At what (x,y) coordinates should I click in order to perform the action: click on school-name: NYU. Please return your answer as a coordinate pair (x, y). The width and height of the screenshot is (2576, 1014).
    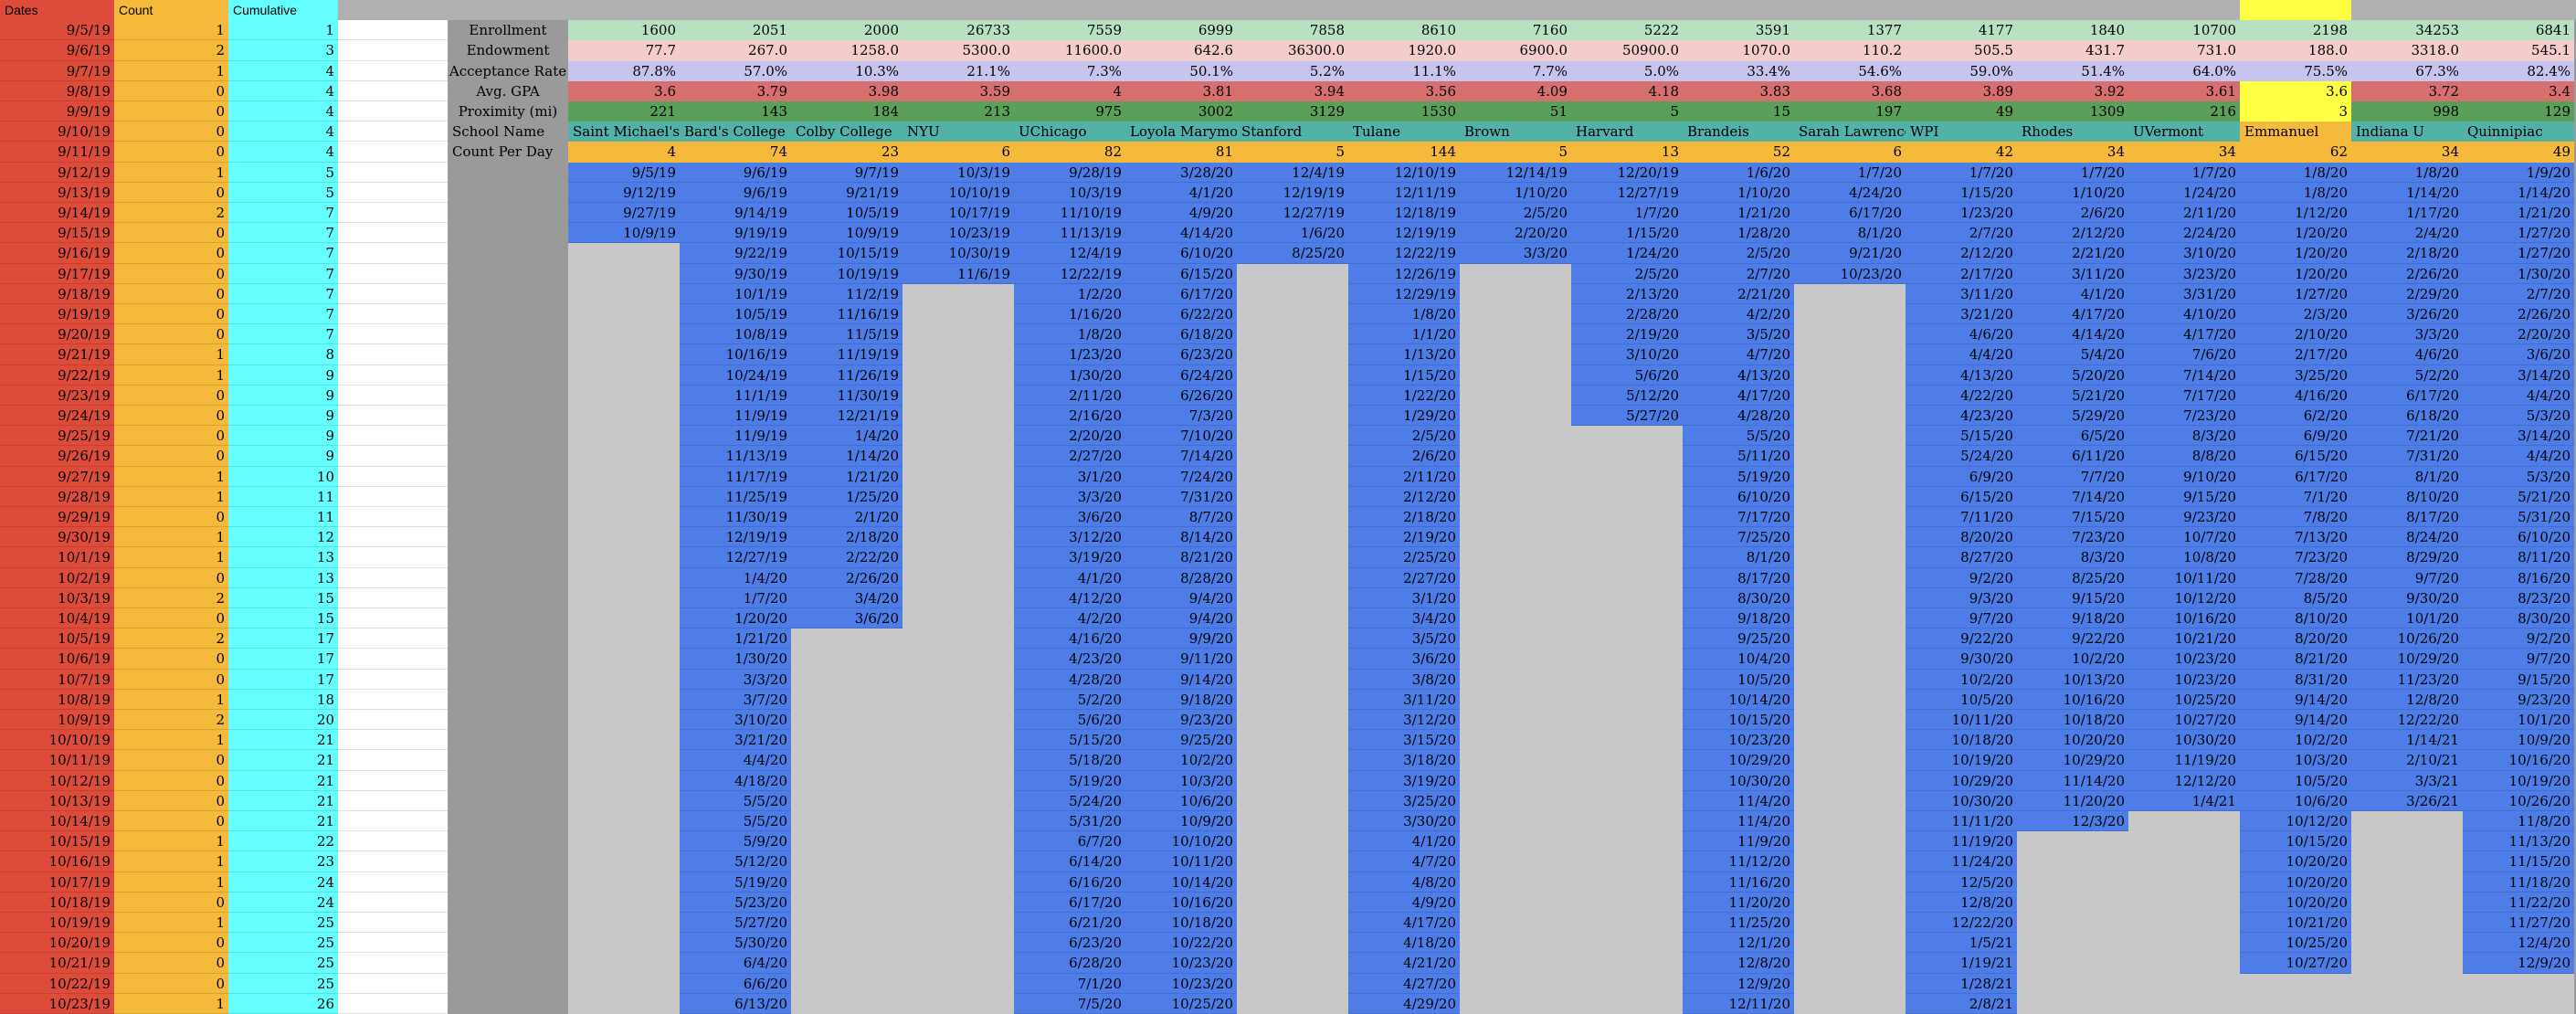
    Looking at the image, I should click on (958, 132).